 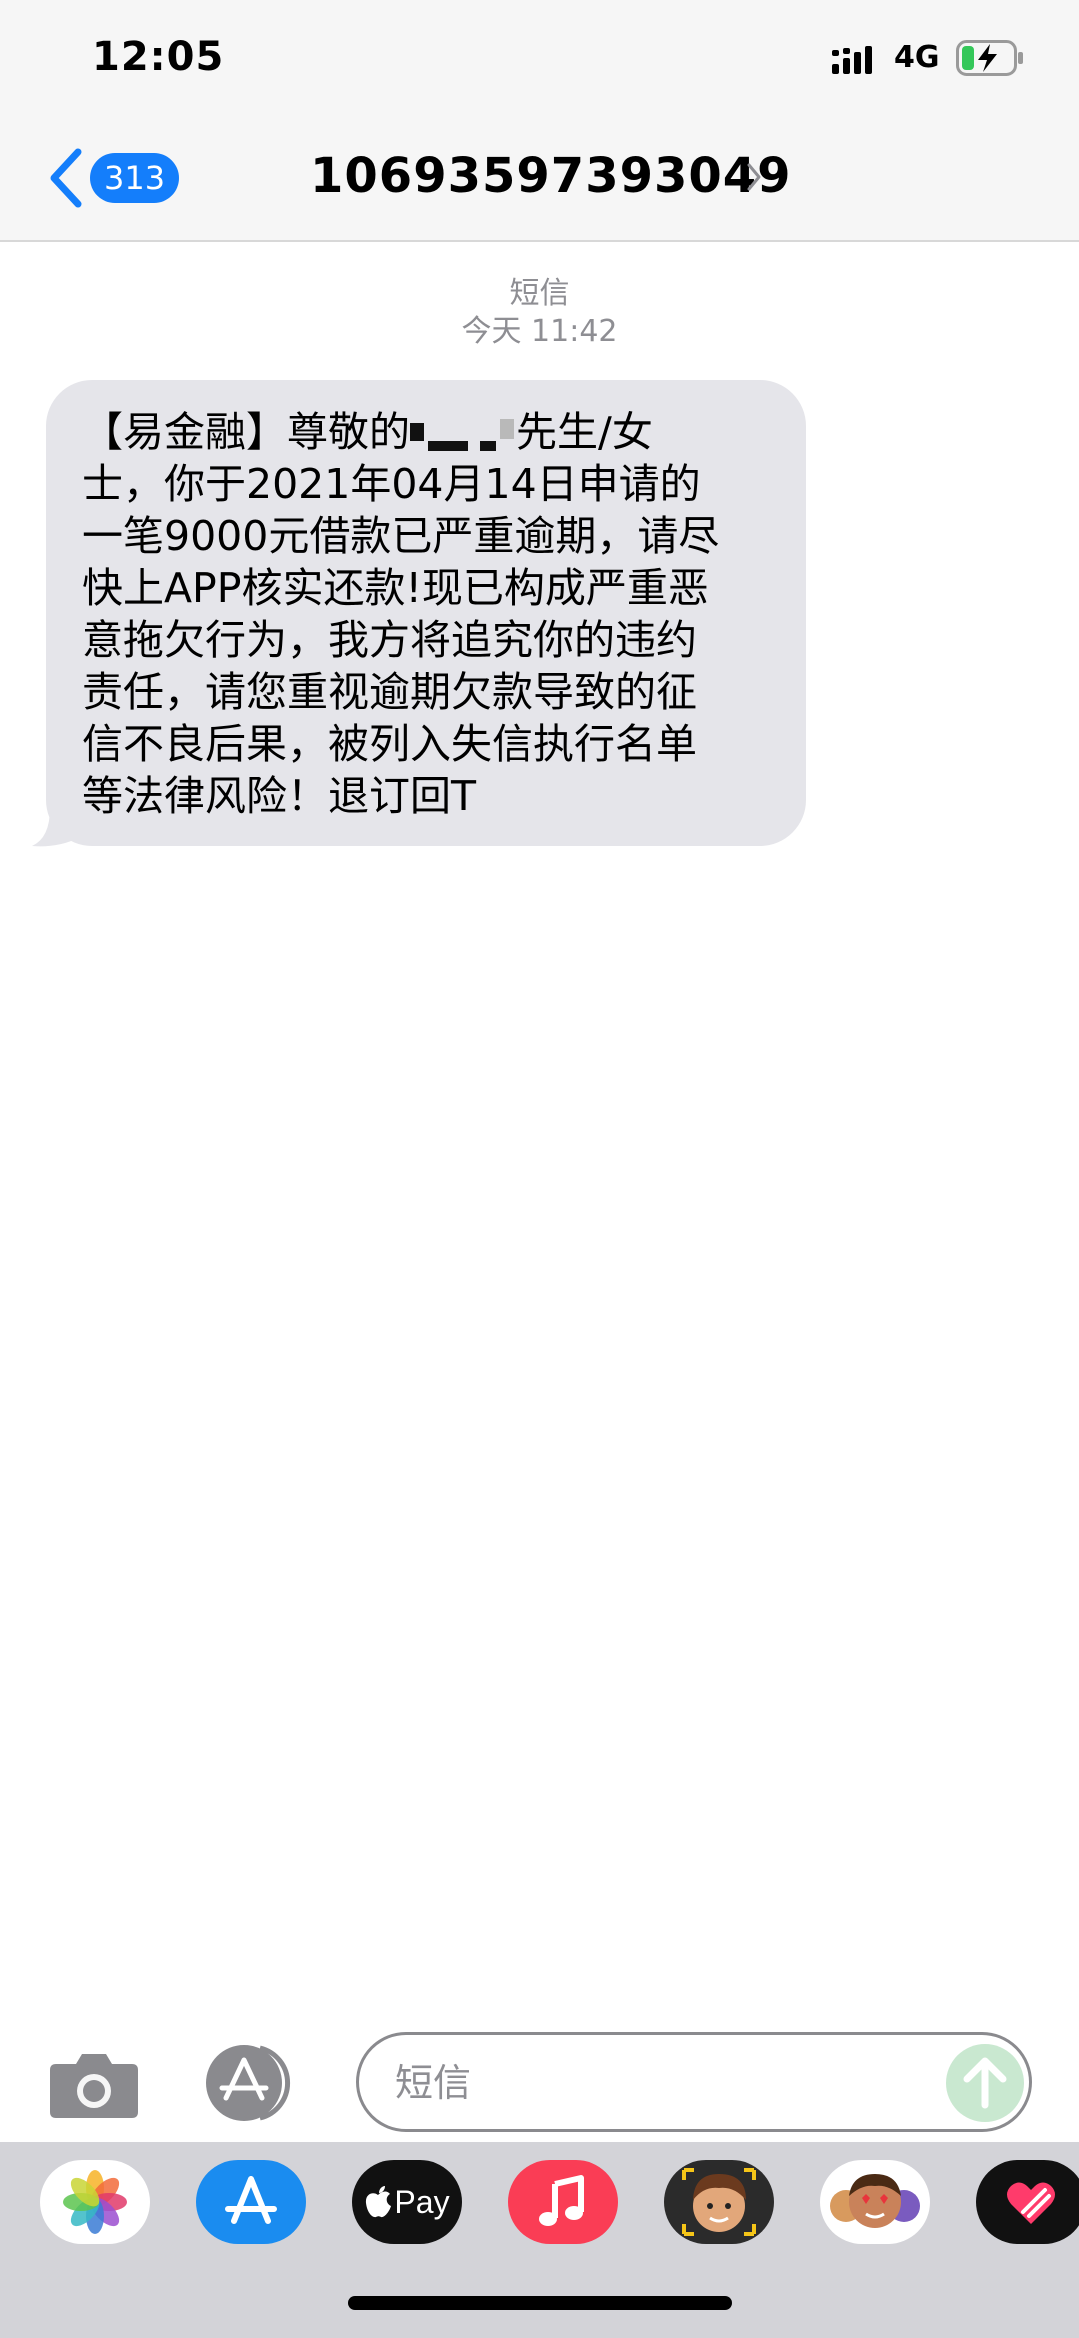 I want to click on message-text: 【易金融】尊敬的, so click(x=246, y=432).